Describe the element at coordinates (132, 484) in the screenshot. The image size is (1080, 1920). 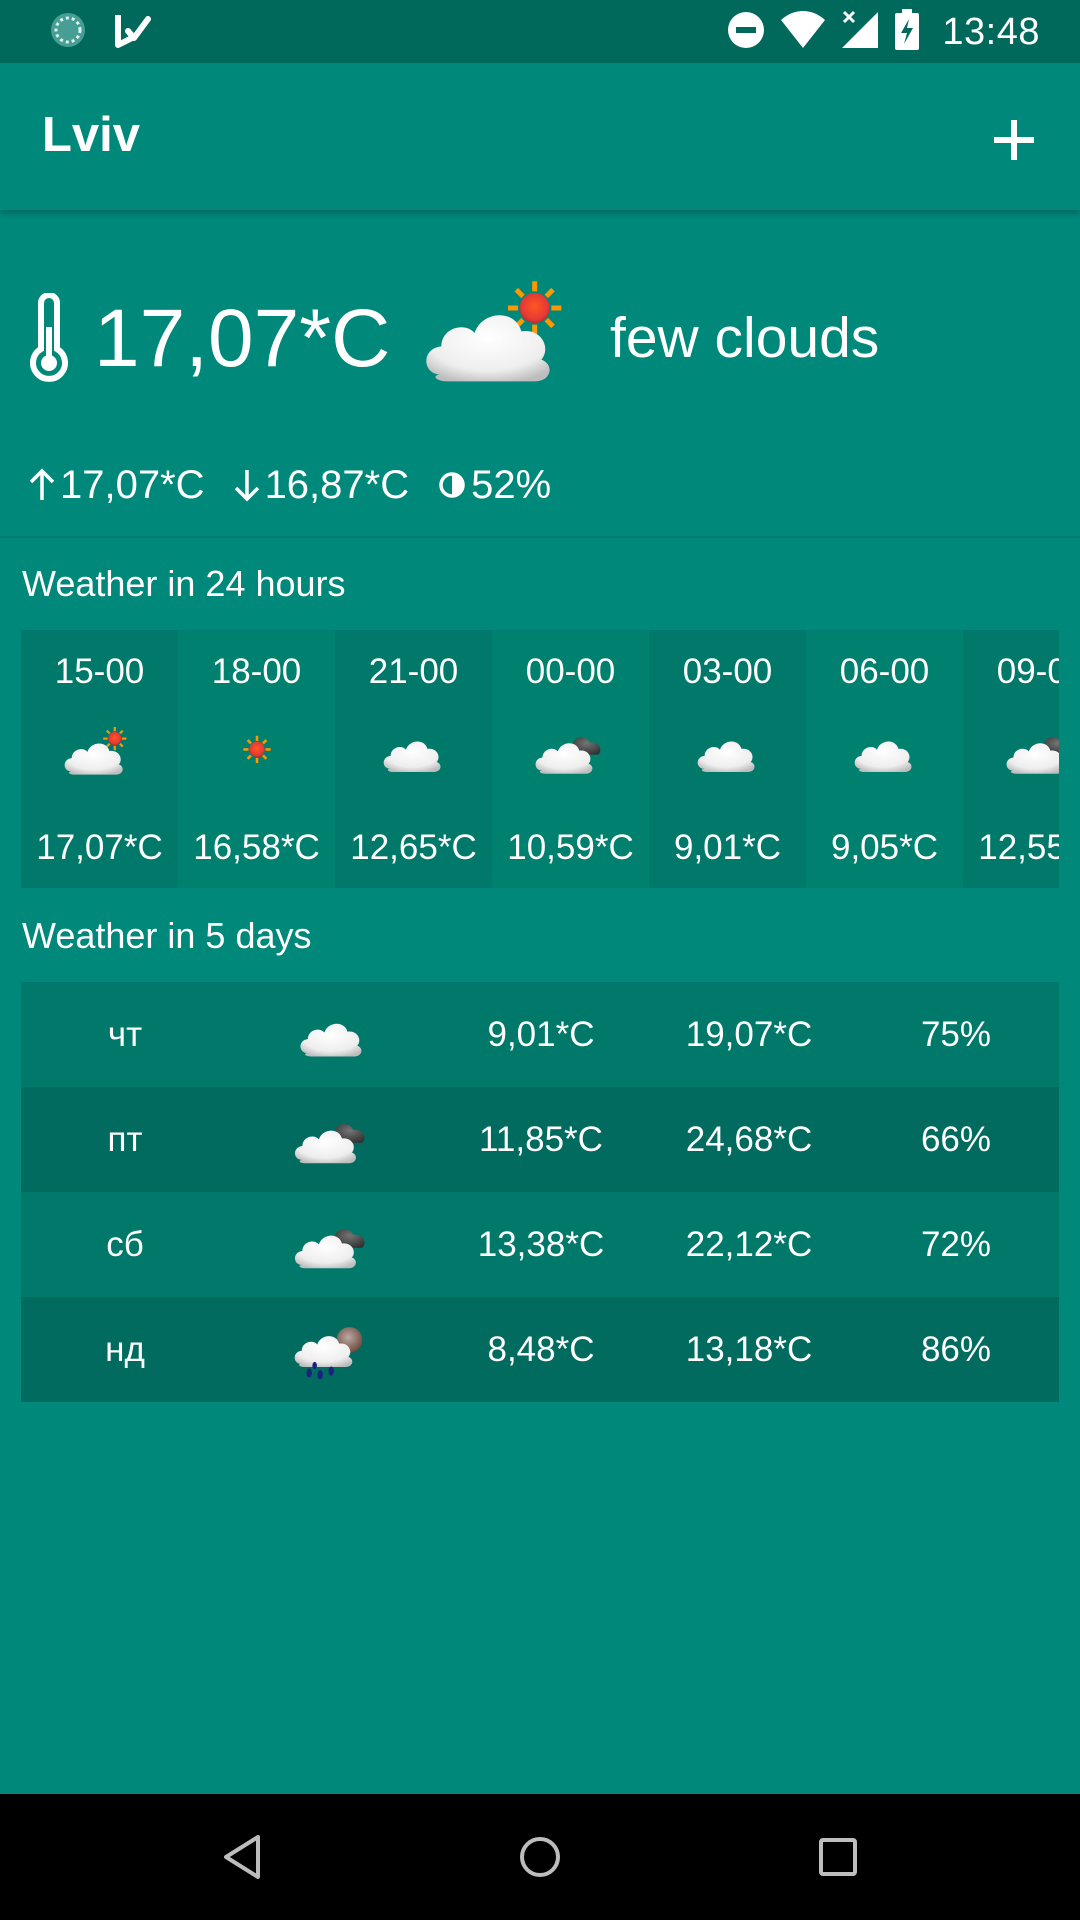
I see `max-temp: 17,07*C` at that location.